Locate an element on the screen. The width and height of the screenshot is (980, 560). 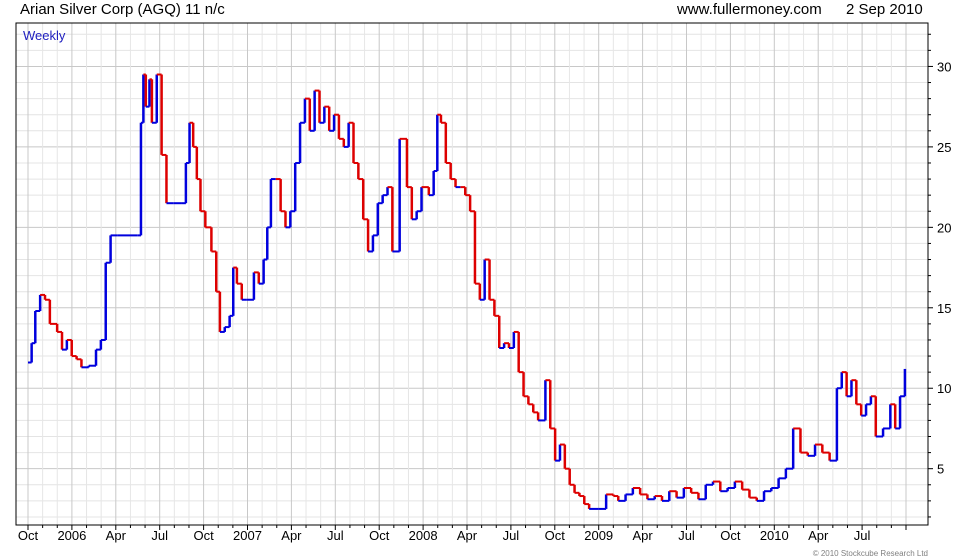
y-tick-label: 20 is located at coordinates (944, 227).